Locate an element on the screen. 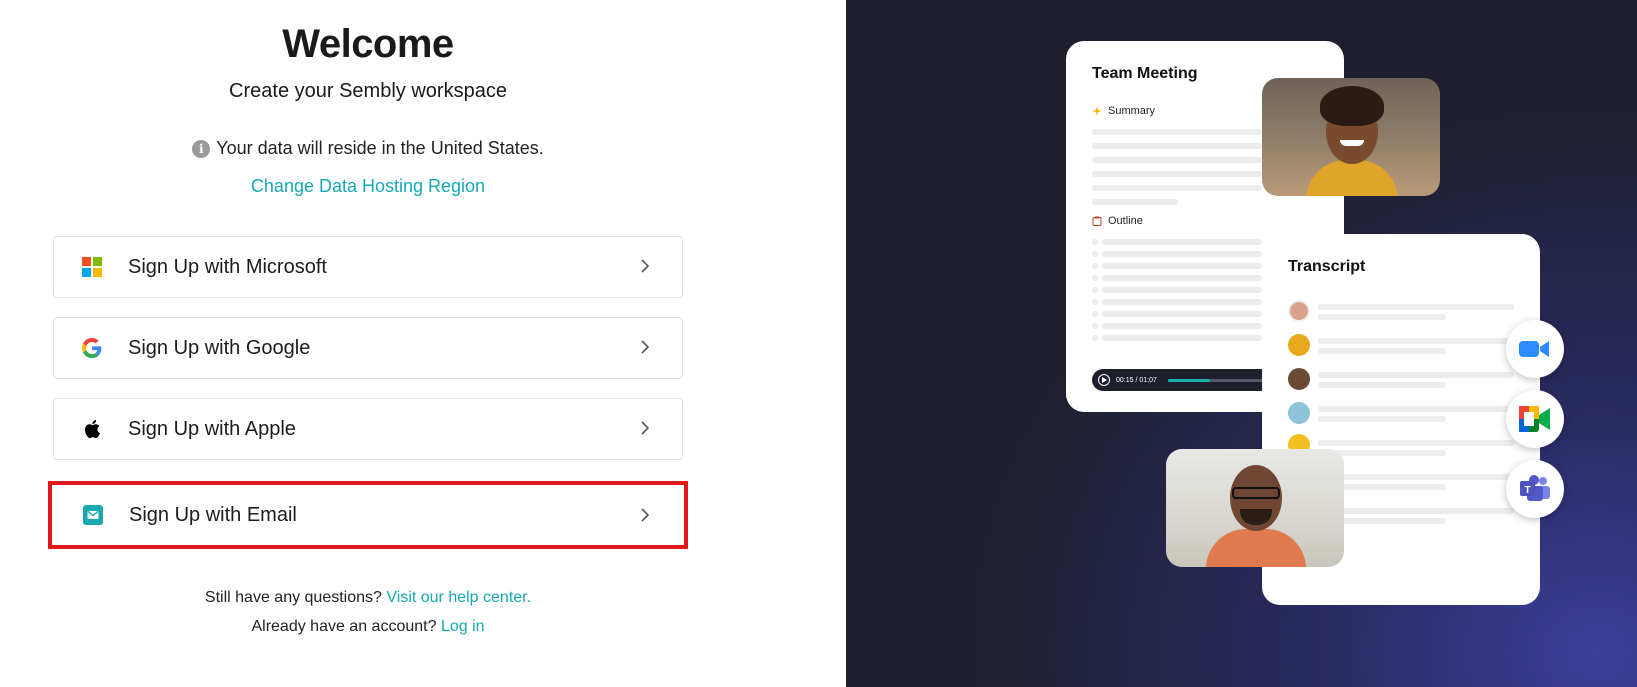  signup-email-label: Sign Up with Email is located at coordinates (213, 514).